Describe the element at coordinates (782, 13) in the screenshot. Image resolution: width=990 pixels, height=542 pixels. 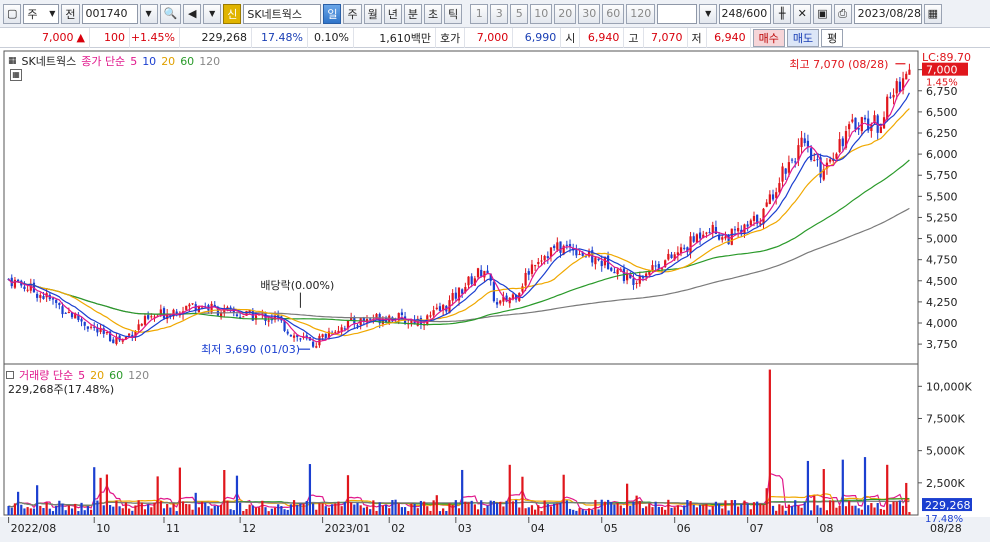
I see `candle-settings-icon: ╫` at that location.